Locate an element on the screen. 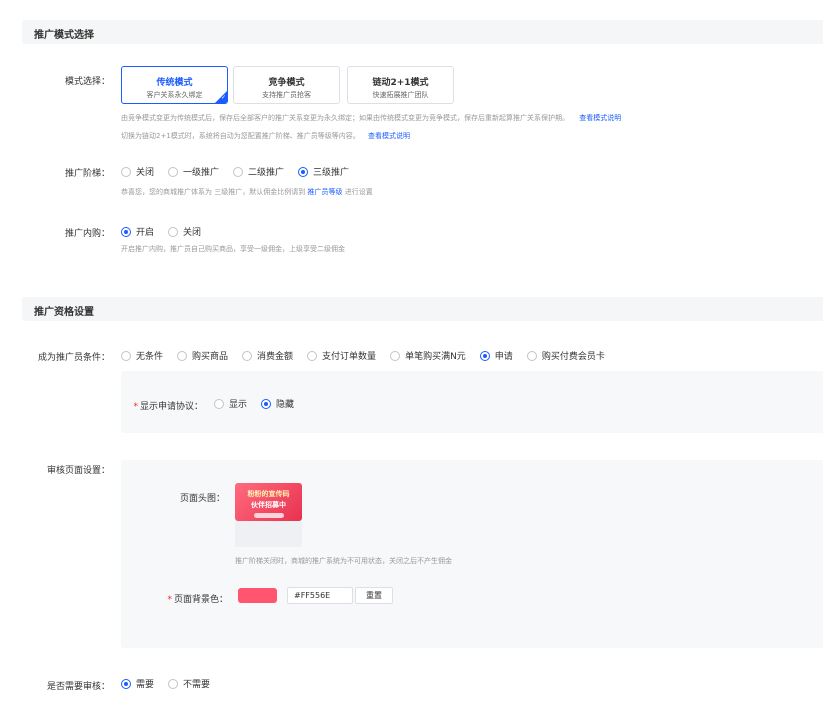 The width and height of the screenshot is (823, 705). agreement-label: * 显示申请协议： is located at coordinates (164, 405).